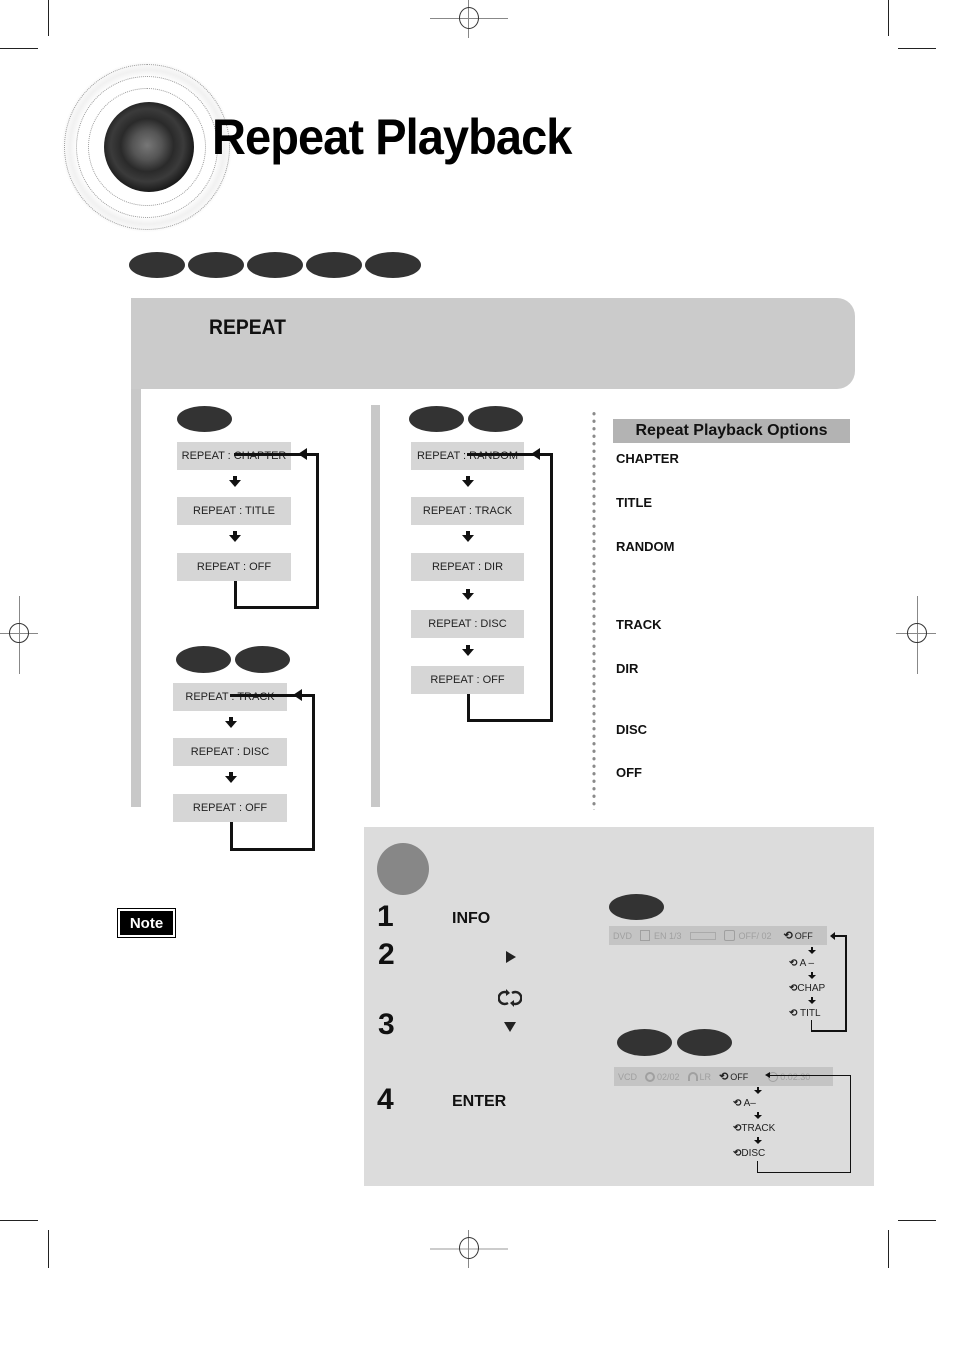 This screenshot has width=954, height=1351. I want to click on note-label: Note, so click(146, 923).